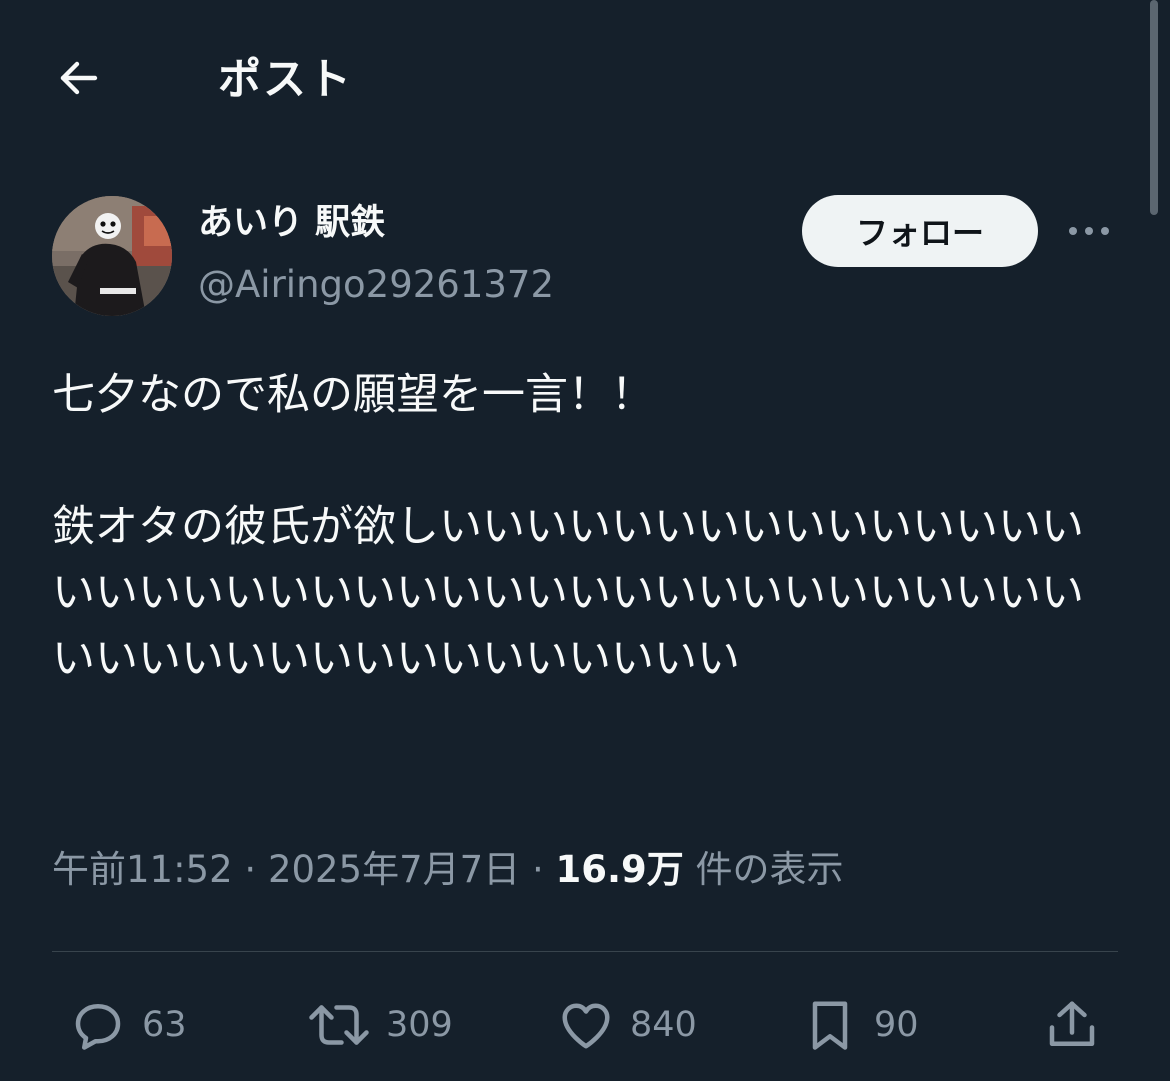 The width and height of the screenshot is (1170, 1081). What do you see at coordinates (896, 1025) in the screenshot?
I see `bookmark-count: 90` at bounding box center [896, 1025].